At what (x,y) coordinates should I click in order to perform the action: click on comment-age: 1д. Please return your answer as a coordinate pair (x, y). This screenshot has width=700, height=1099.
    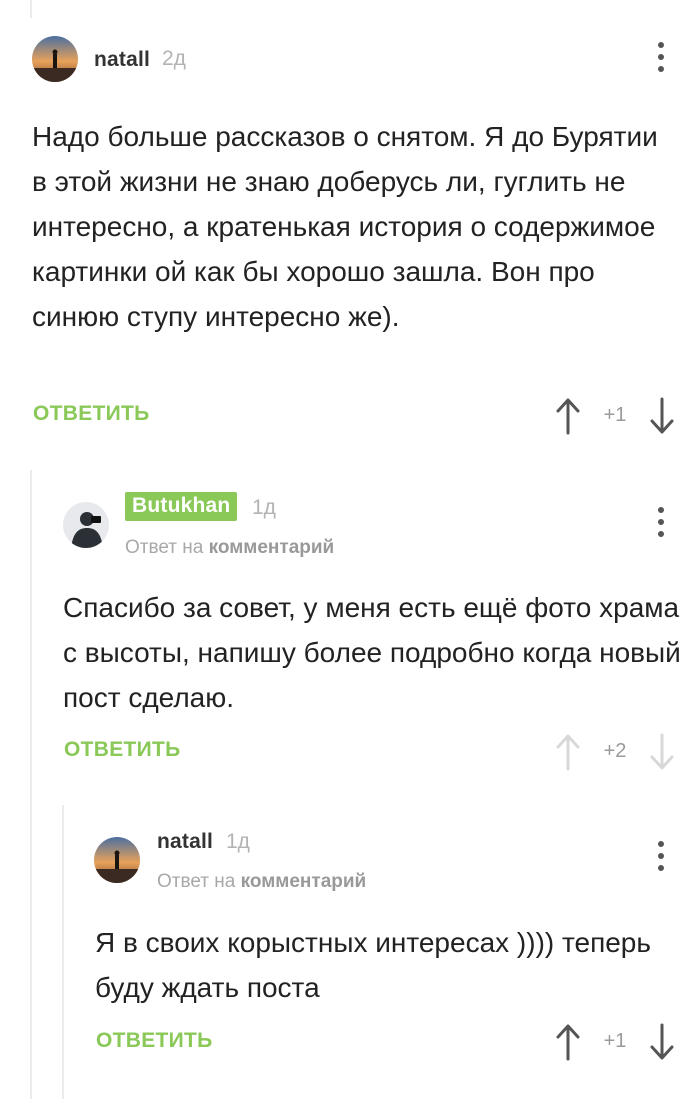
    Looking at the image, I should click on (238, 841).